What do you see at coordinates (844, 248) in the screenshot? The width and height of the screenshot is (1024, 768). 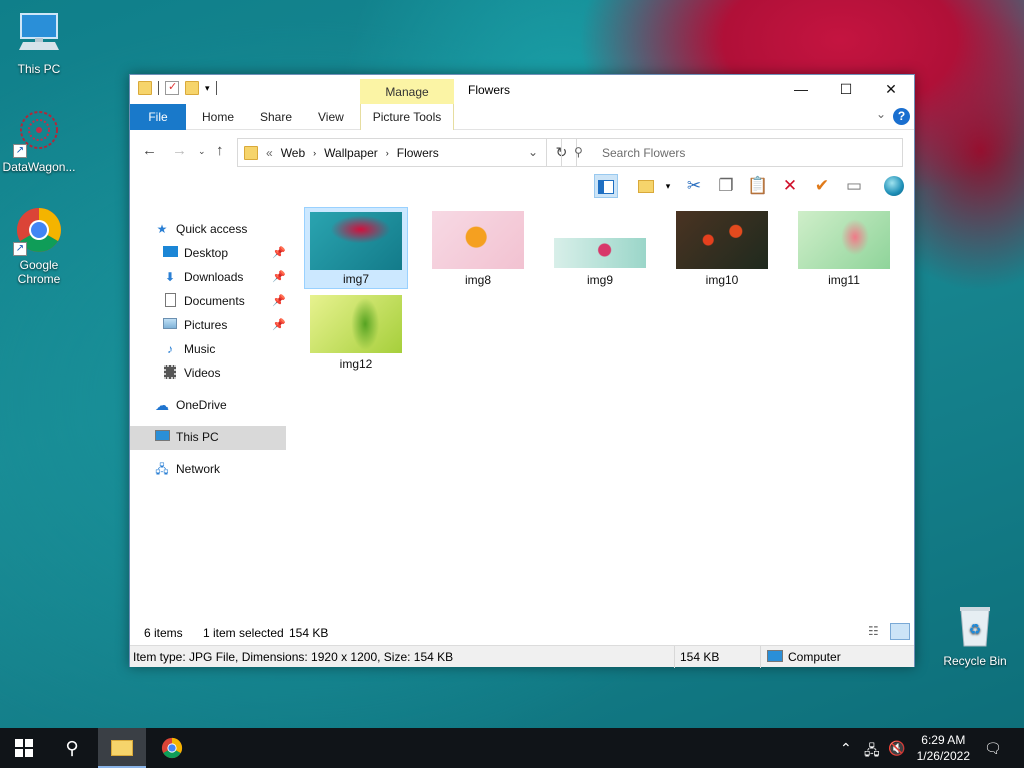 I see `file-item-img11: img11` at bounding box center [844, 248].